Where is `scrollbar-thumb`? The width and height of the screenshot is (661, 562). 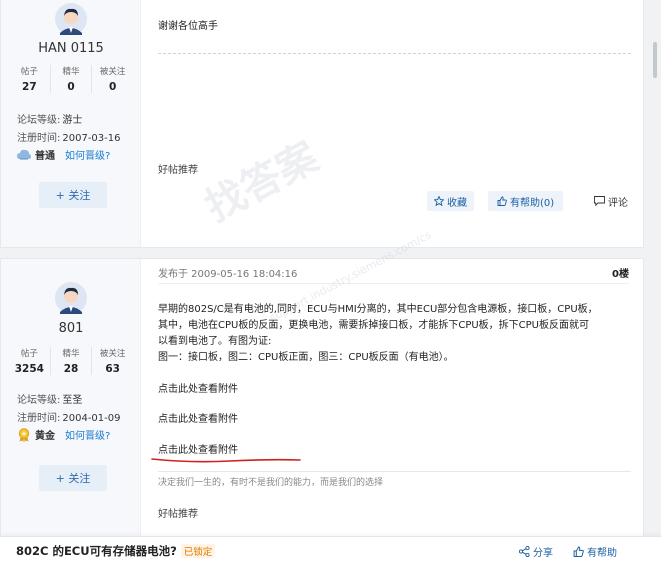 scrollbar-thumb is located at coordinates (655, 60).